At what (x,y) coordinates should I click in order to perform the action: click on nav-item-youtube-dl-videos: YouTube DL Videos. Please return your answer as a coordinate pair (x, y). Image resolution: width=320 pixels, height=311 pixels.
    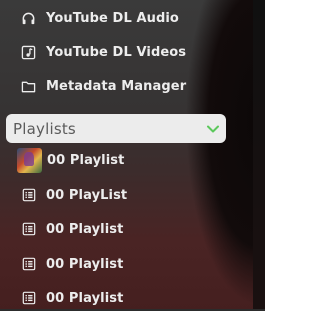
    Looking at the image, I should click on (128, 52).